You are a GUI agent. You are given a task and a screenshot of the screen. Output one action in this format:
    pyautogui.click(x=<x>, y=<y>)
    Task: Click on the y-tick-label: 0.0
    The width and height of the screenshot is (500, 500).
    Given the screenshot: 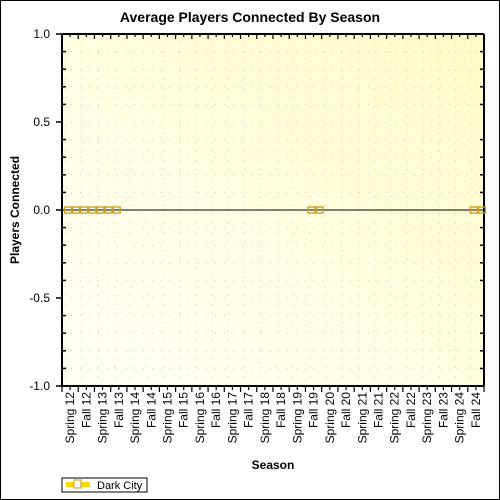 What is the action you would take?
    pyautogui.click(x=41, y=210)
    